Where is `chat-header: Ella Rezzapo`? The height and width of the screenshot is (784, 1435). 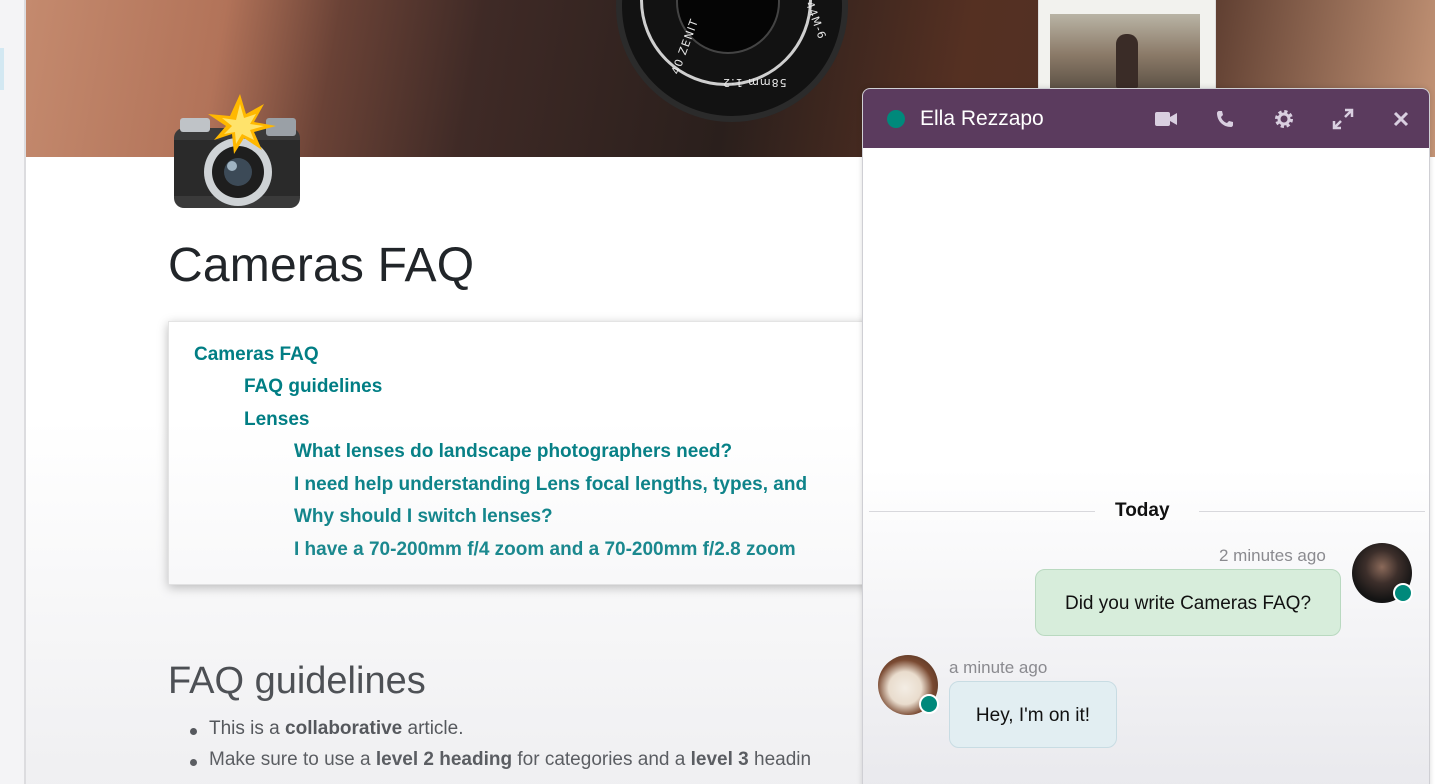
chat-header: Ella Rezzapo is located at coordinates (1146, 118).